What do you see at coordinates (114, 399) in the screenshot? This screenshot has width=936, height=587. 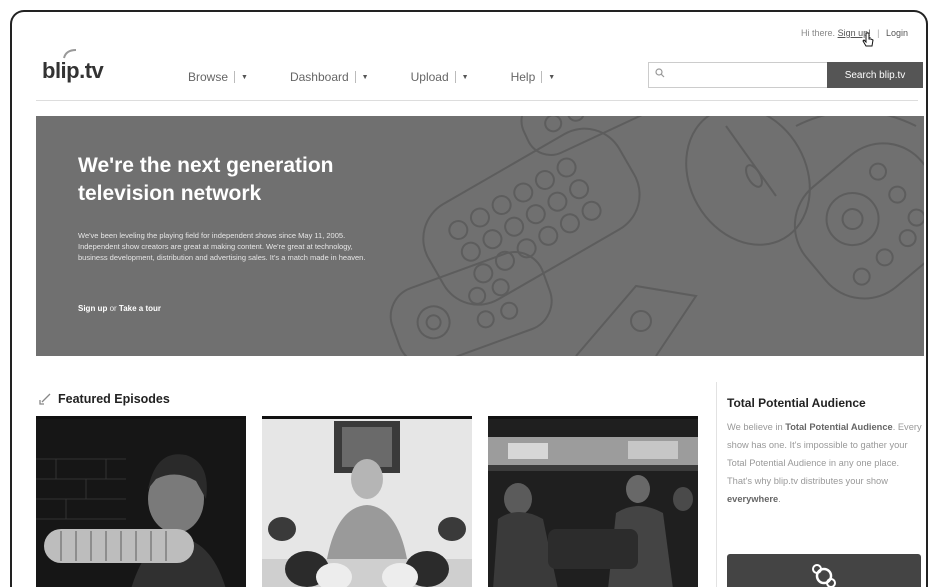 I see `featured-heading-label: Featured Episodes` at bounding box center [114, 399].